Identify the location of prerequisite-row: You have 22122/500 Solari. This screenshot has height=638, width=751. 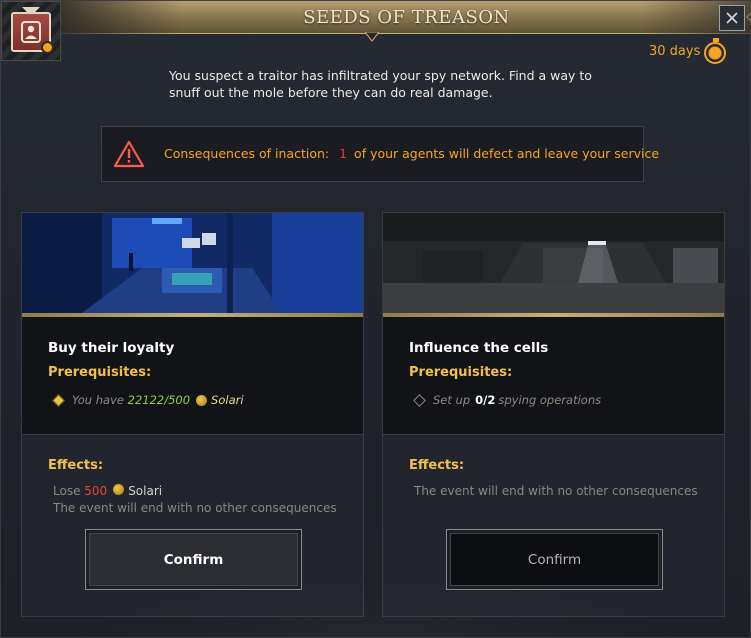
(148, 400).